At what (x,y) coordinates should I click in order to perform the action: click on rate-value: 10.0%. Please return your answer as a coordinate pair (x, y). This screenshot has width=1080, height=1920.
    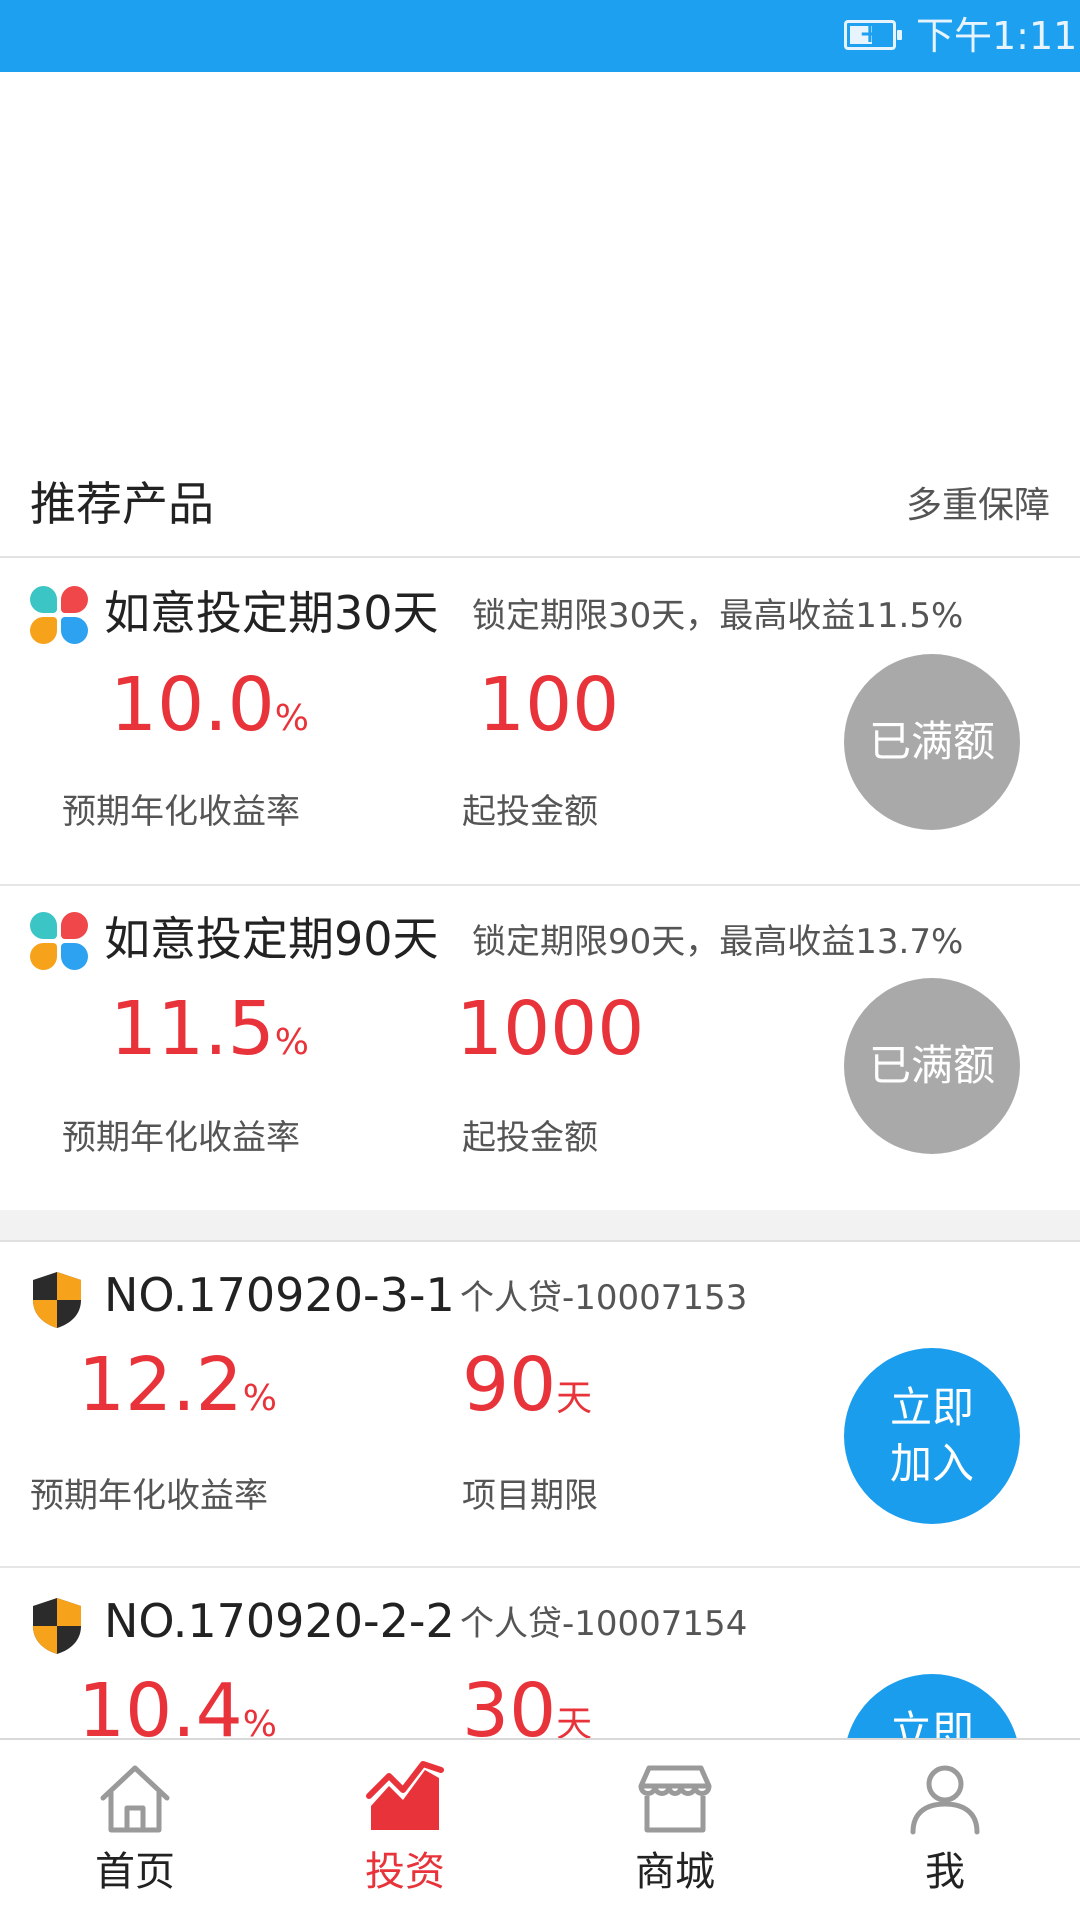
    Looking at the image, I should click on (209, 705).